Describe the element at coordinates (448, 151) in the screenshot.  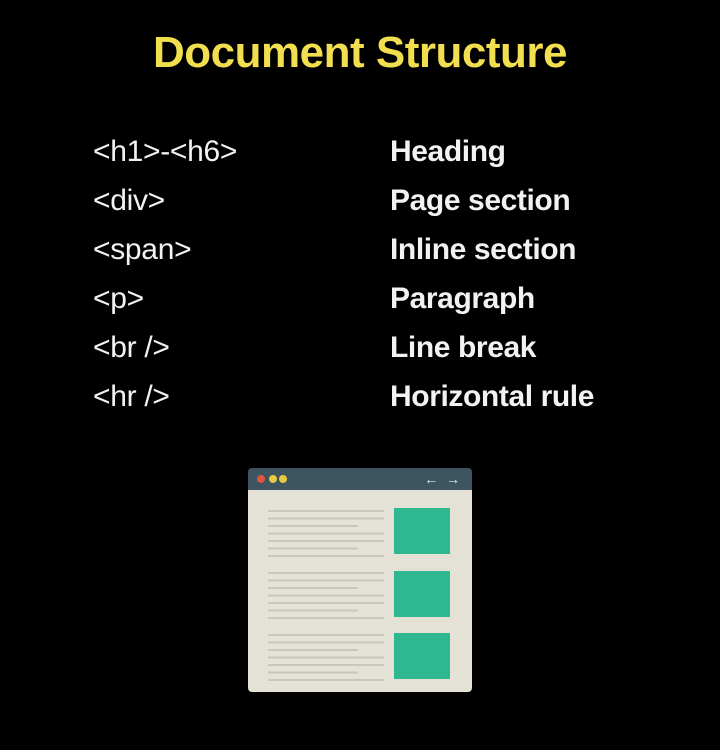
I see `tag-description: Heading` at that location.